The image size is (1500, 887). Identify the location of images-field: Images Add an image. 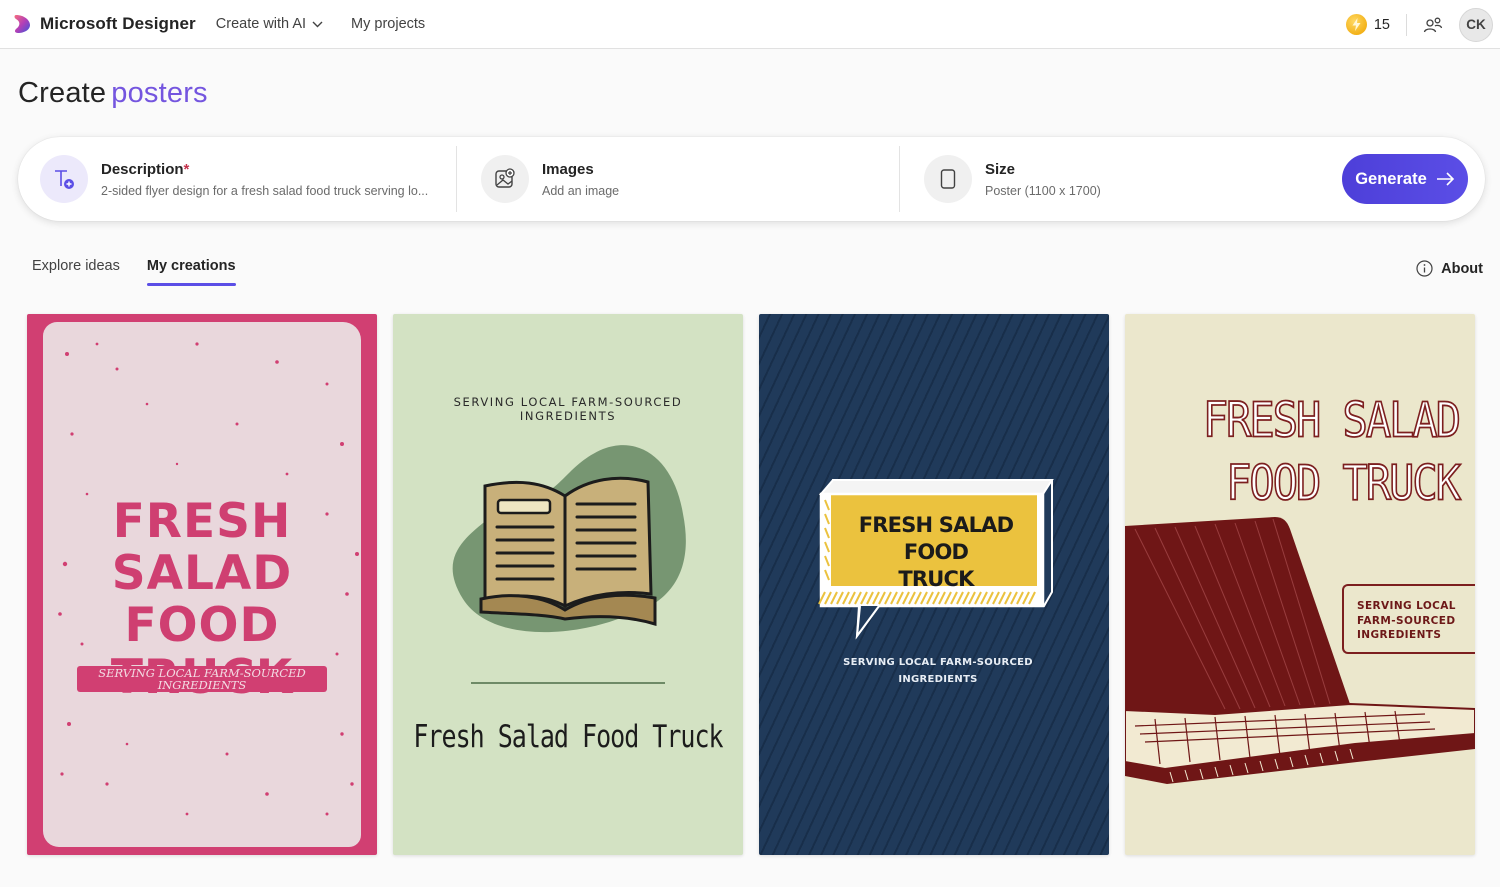
(671, 179).